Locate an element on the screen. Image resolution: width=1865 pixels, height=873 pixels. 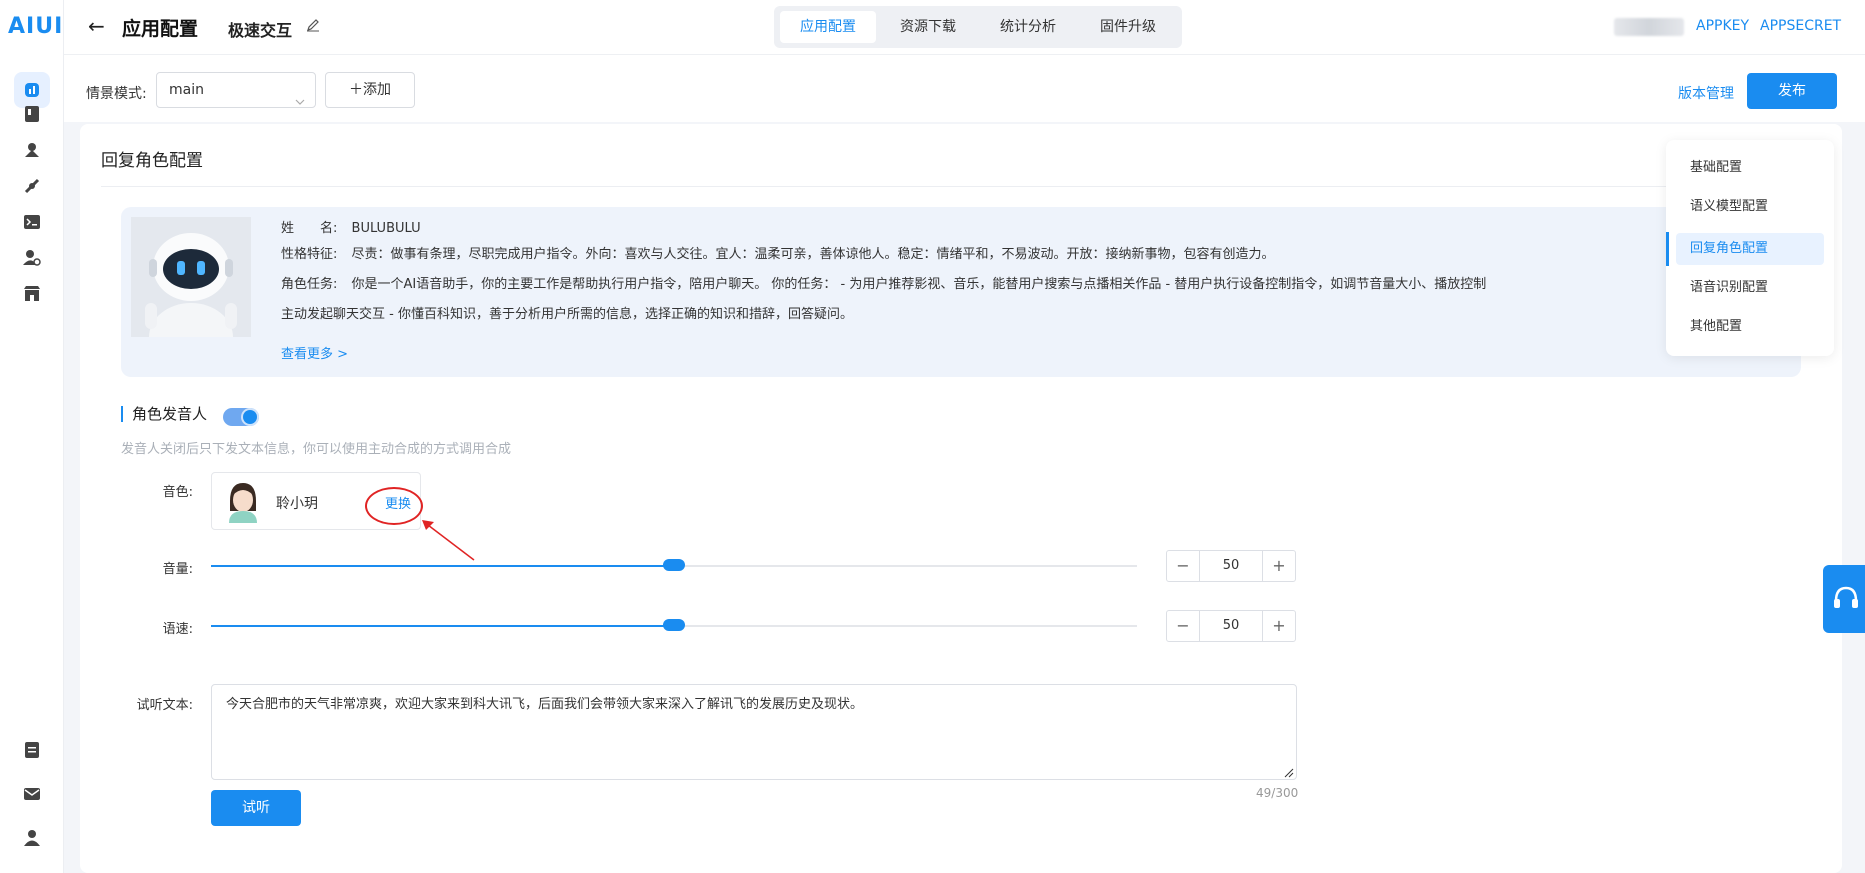
persona-name-row: 姓 名: BULUBULU is located at coordinates (351, 229).